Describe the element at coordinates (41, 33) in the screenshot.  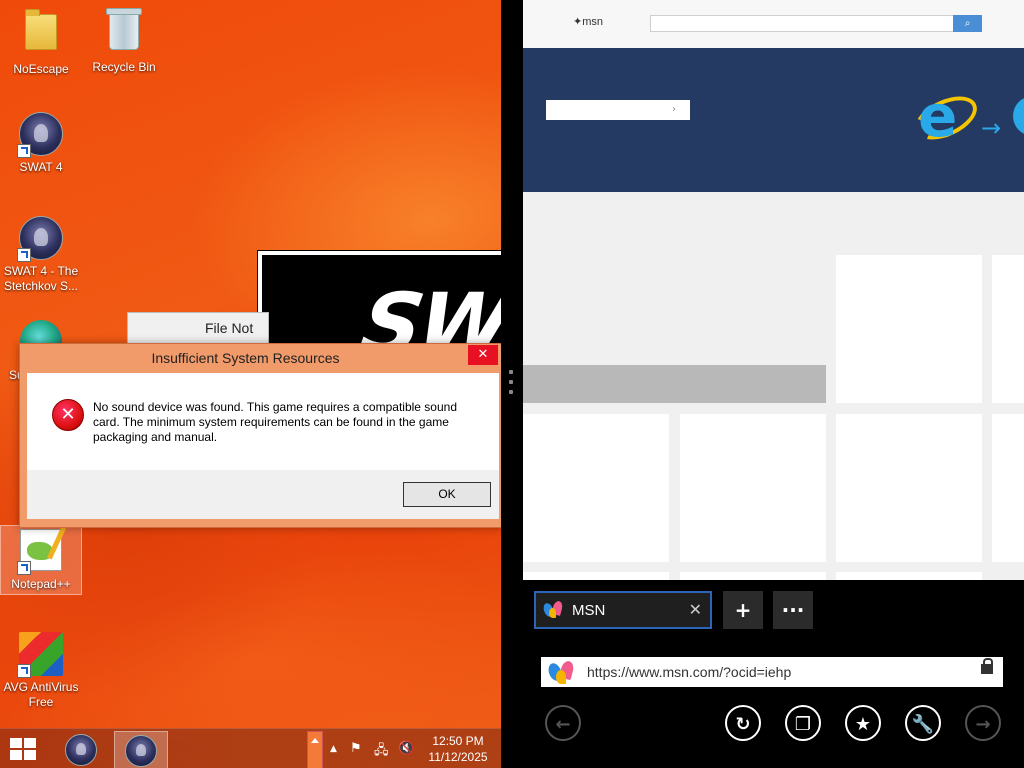
I see `folder-icon` at that location.